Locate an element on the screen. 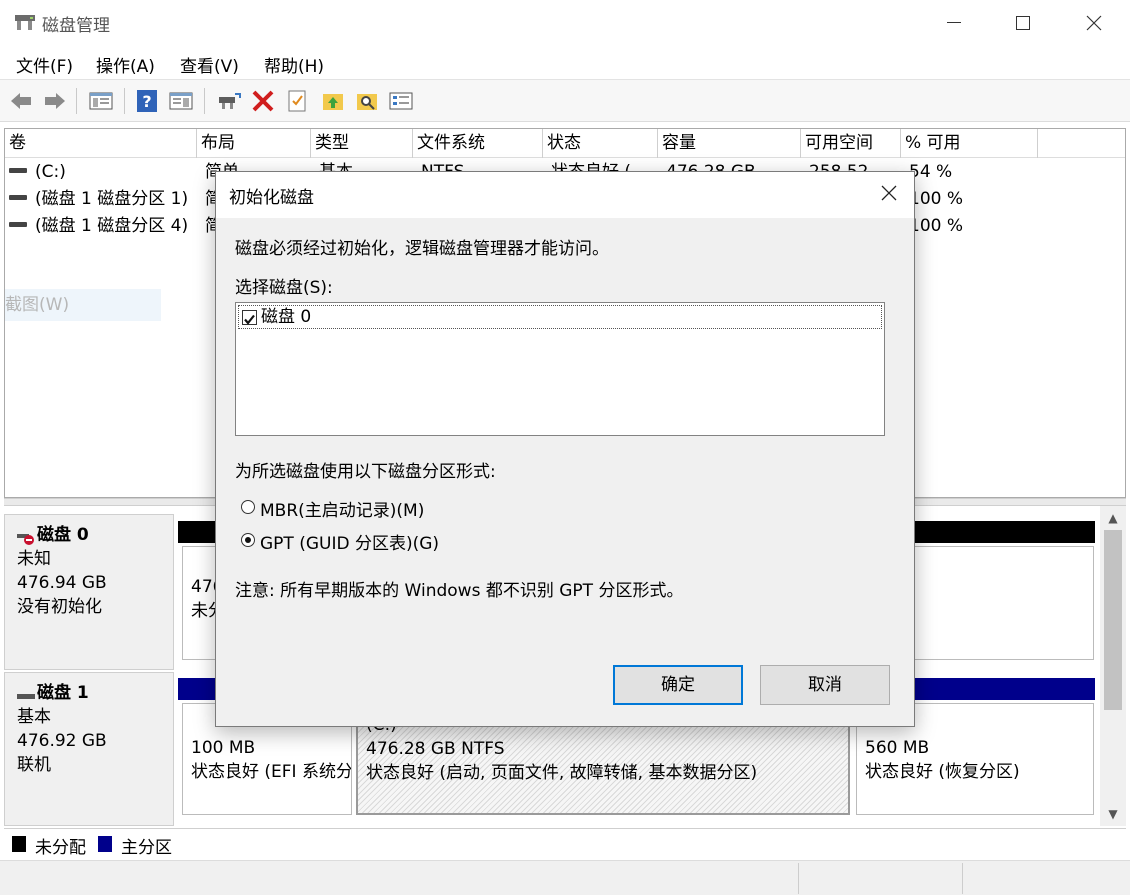 Image resolution: width=1130 pixels, height=895 pixels. scroll-thumb is located at coordinates (1113, 620).